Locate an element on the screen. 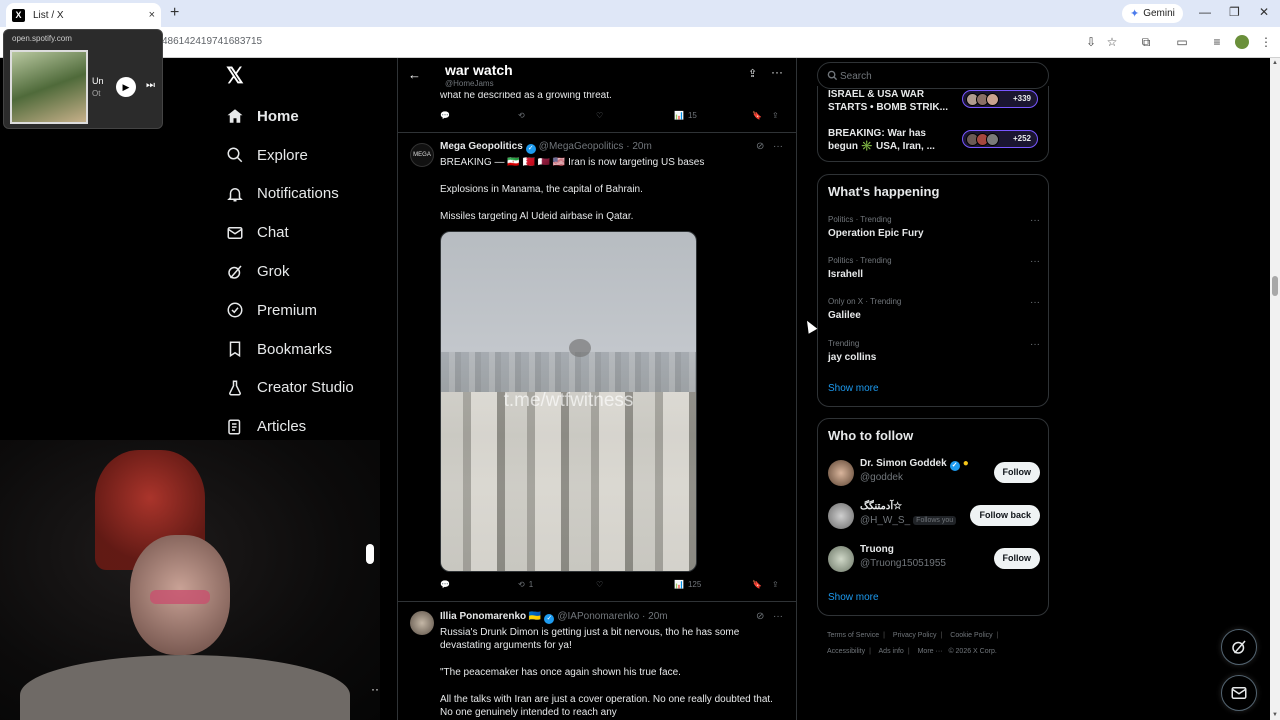 The width and height of the screenshot is (1280, 720). nav-item-bookmarks: Bookmarks is located at coordinates (306, 349).